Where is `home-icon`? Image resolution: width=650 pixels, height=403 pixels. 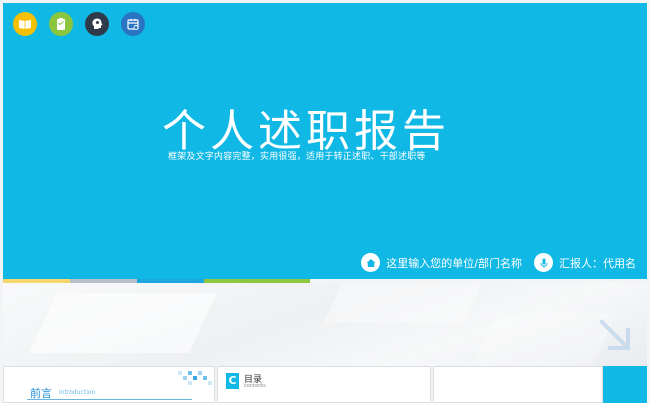
home-icon is located at coordinates (371, 262).